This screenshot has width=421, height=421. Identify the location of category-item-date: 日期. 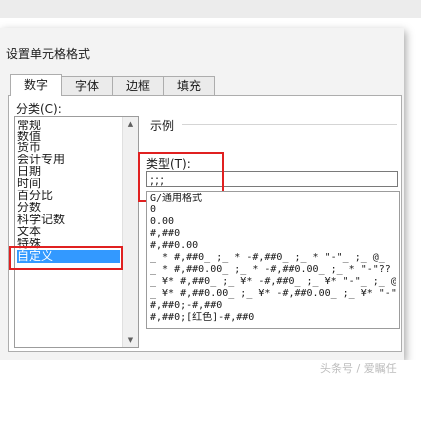
(68, 171).